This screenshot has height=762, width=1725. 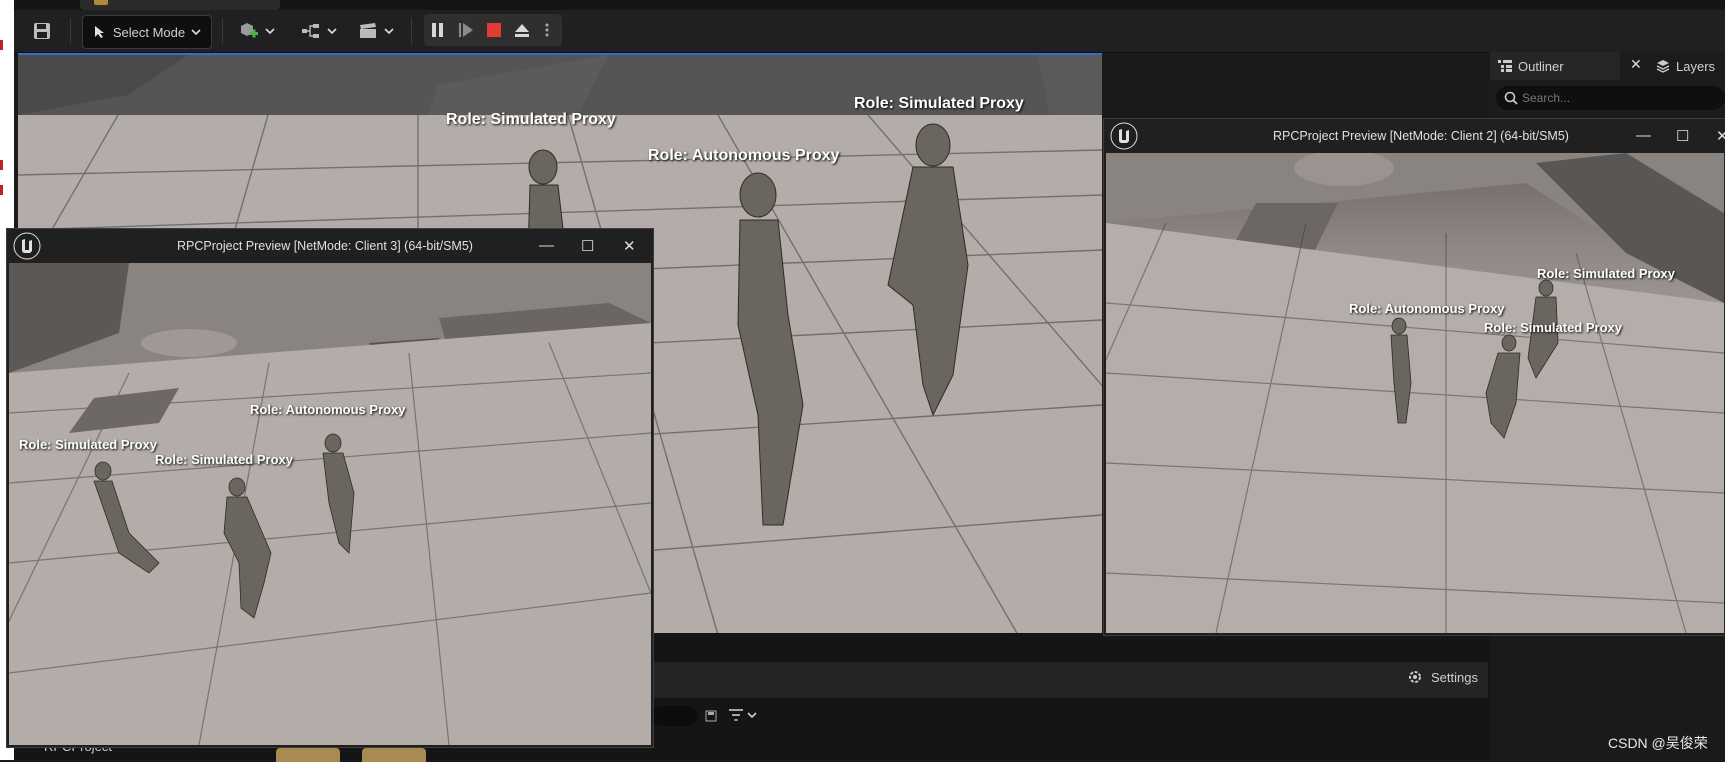 What do you see at coordinates (249, 30) in the screenshot?
I see `add-actor-icon` at bounding box center [249, 30].